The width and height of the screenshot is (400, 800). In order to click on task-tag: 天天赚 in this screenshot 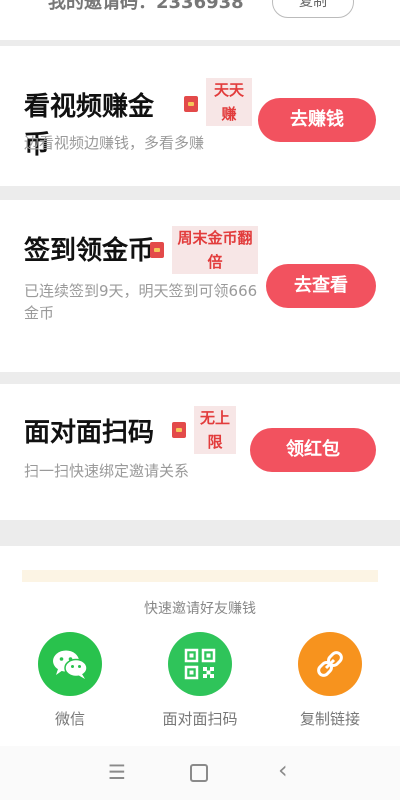, I will do `click(218, 102)`.